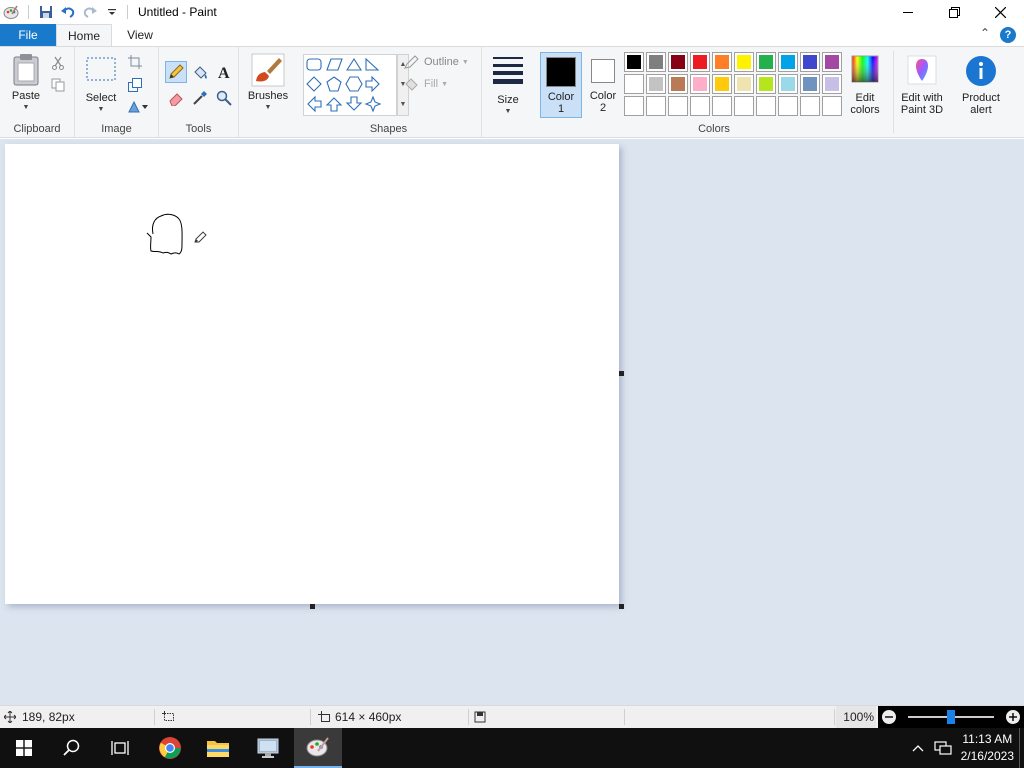 Image resolution: width=1024 pixels, height=768 pixels. I want to click on customize-toolbar-icon, so click(112, 12).